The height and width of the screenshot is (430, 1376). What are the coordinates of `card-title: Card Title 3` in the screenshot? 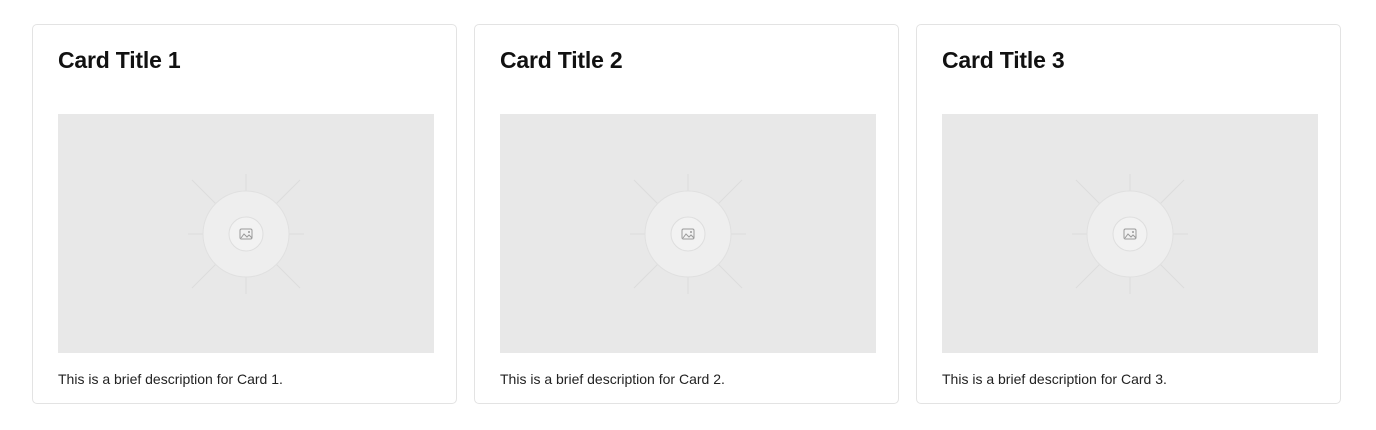 It's located at (1003, 60).